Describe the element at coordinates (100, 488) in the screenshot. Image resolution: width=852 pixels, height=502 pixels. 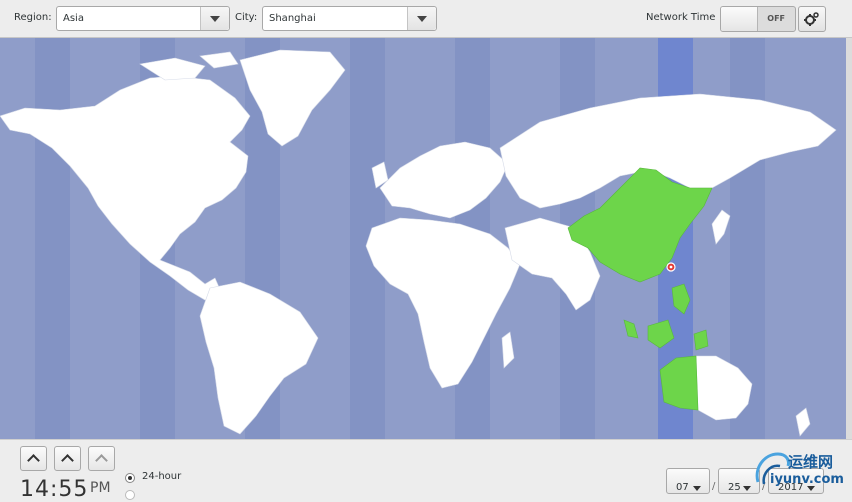
I see `ampm-display: PM` at that location.